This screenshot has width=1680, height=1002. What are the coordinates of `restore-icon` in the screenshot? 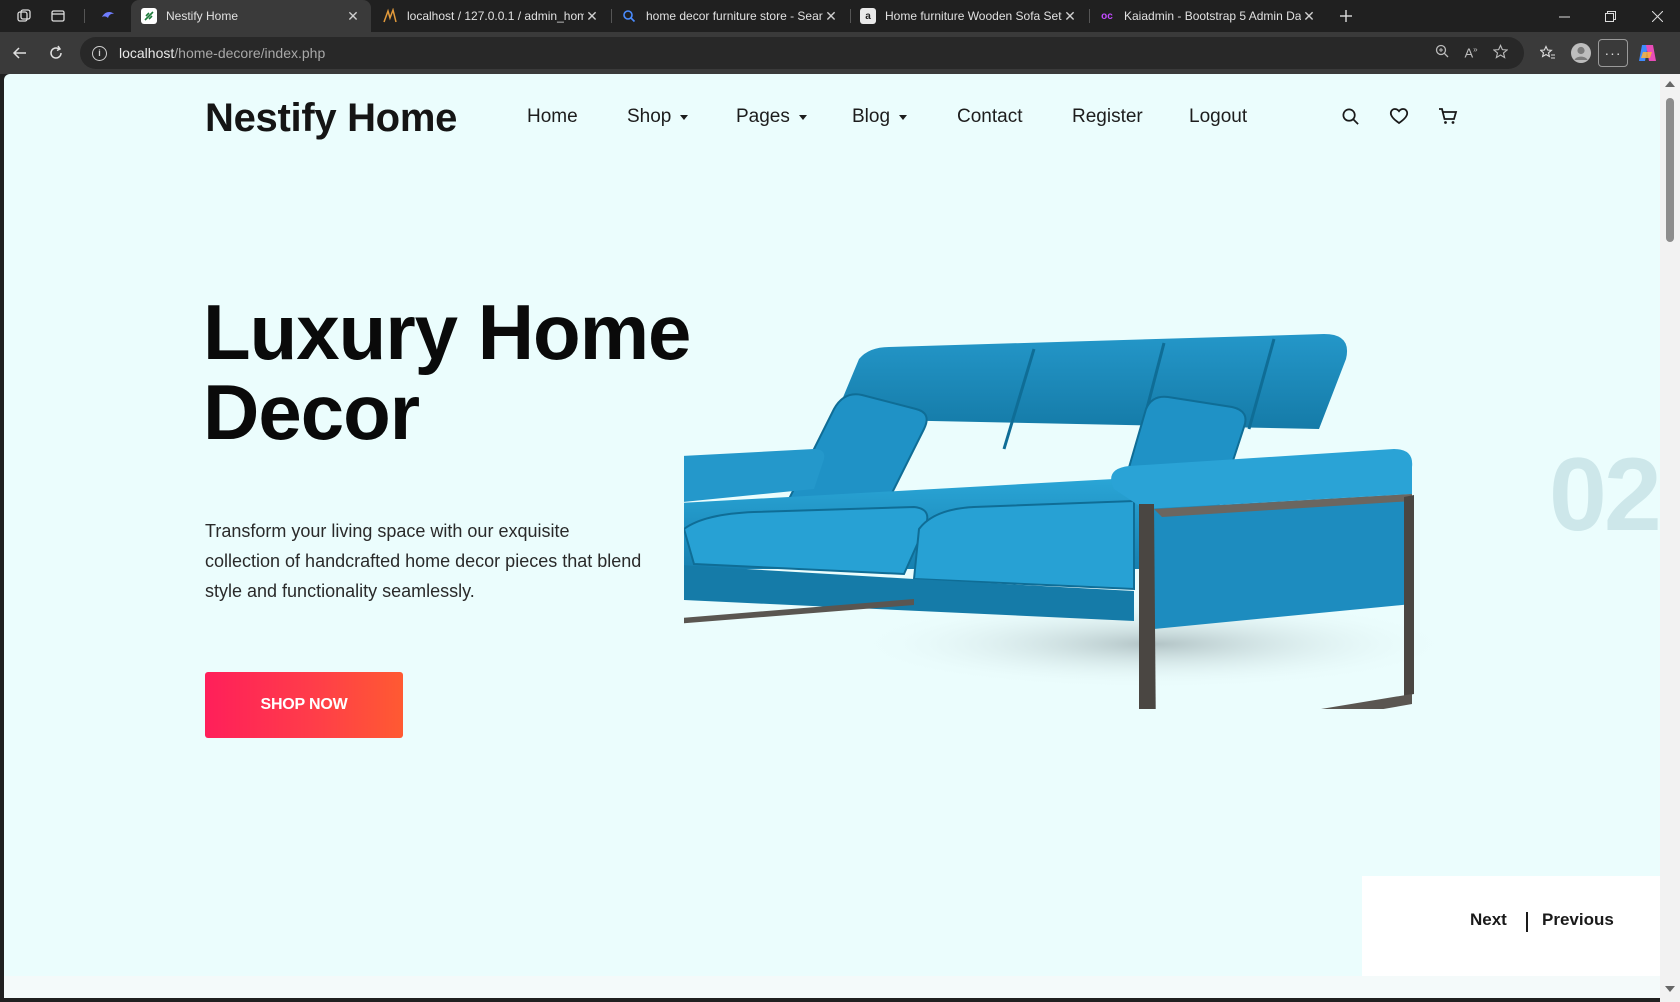 It's located at (1610, 16).